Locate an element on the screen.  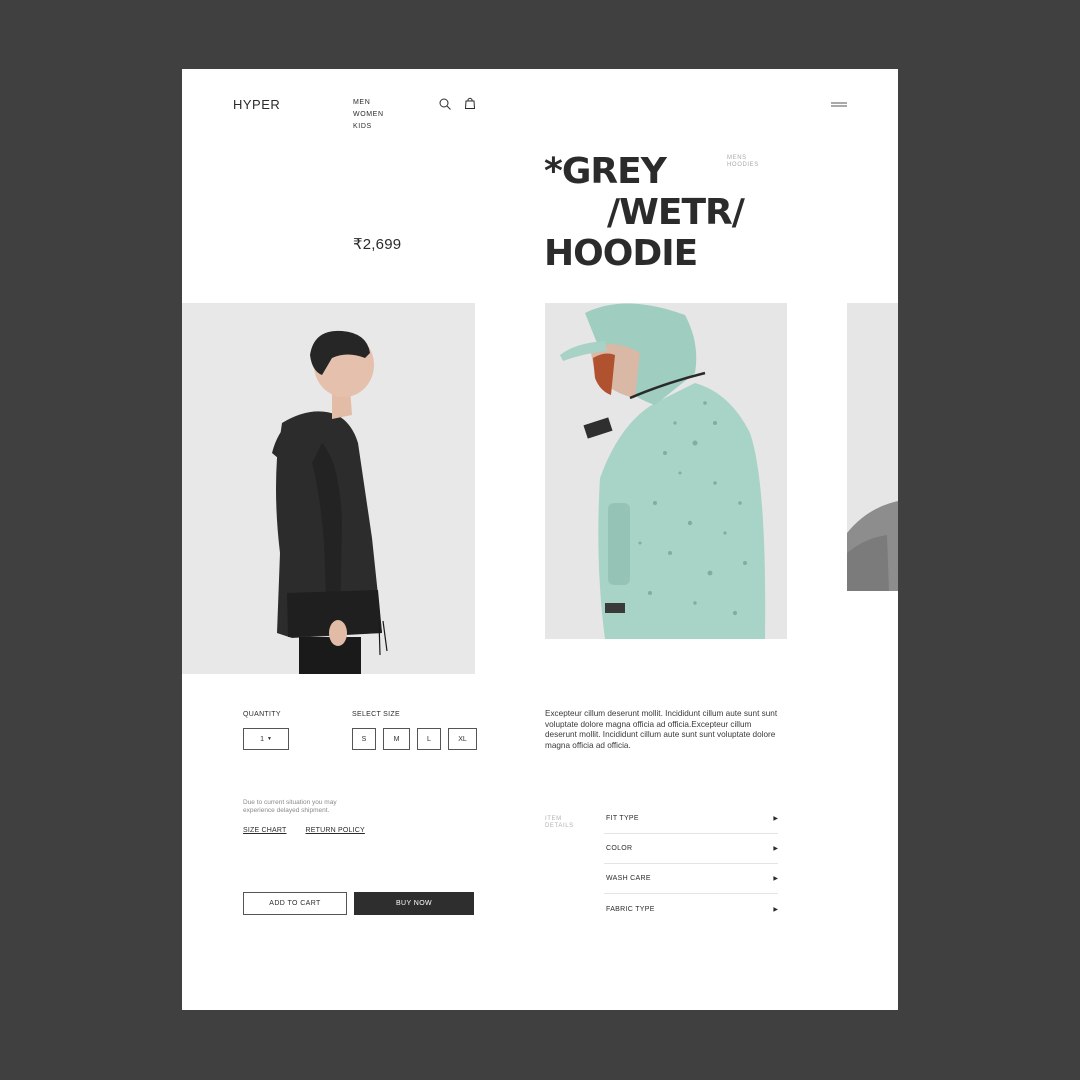
accordion-fit-type: FIT TYPE ▶ is located at coordinates (691, 819).